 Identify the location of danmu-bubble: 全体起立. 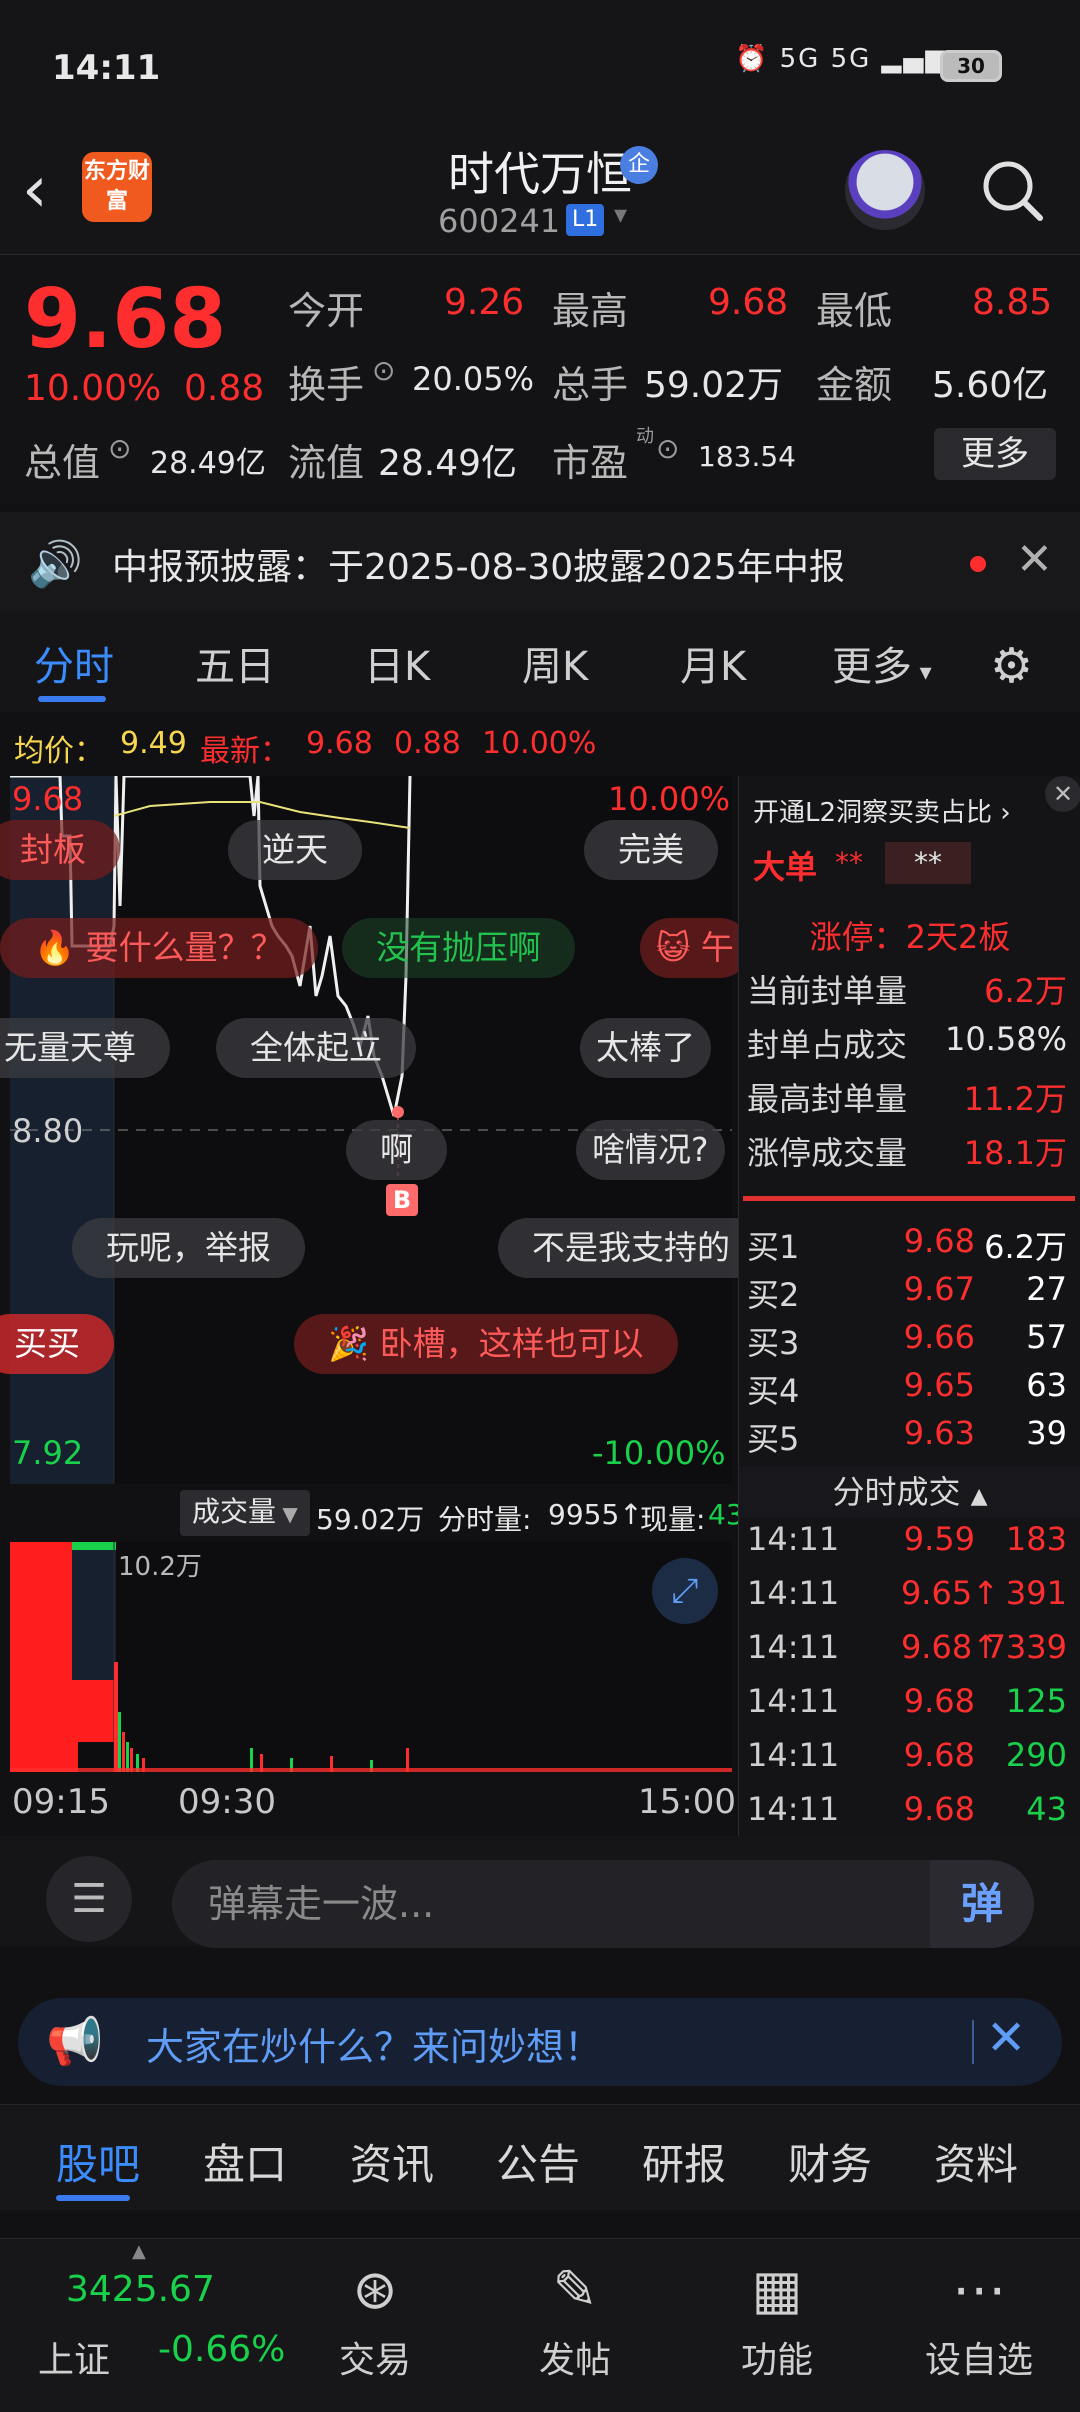
(316, 1048).